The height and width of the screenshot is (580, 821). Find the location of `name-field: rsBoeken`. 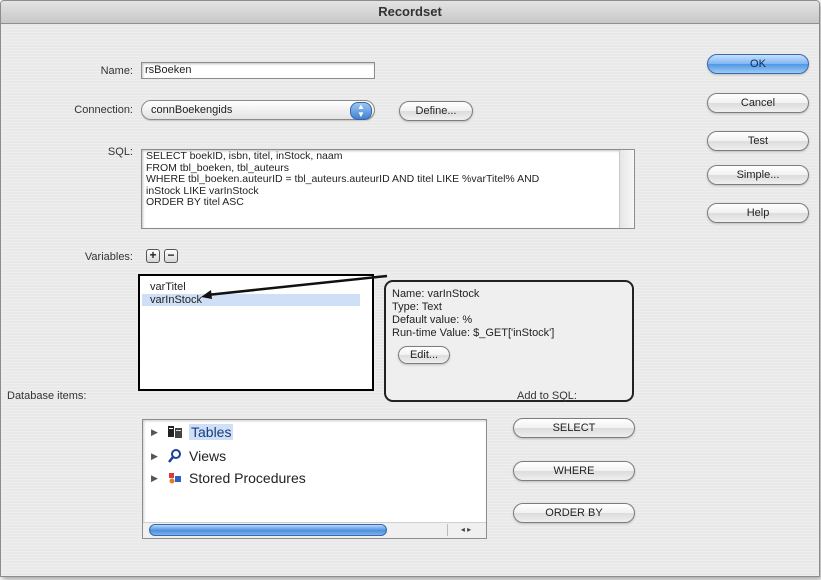

name-field: rsBoeken is located at coordinates (258, 70).